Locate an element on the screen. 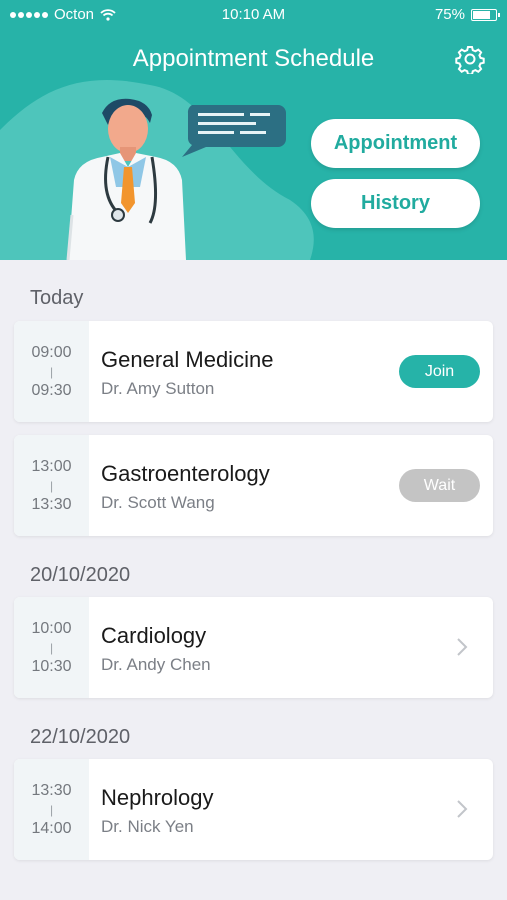  gear-icon is located at coordinates (470, 59).